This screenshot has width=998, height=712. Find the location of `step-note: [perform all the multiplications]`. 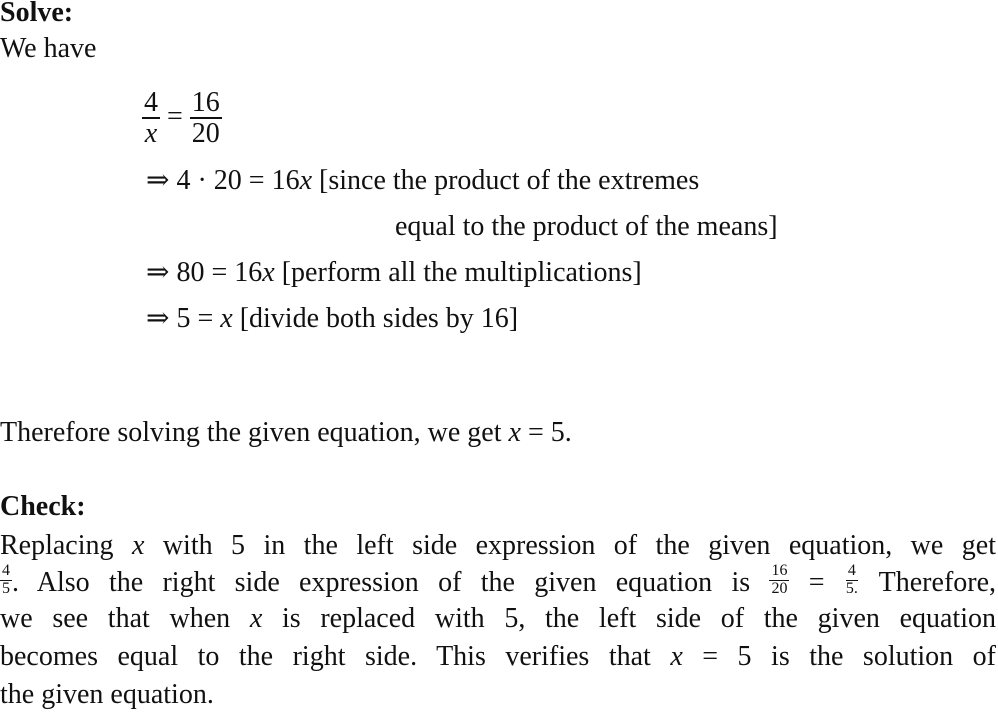

step-note: [perform all the multiplications] is located at coordinates (461, 272).